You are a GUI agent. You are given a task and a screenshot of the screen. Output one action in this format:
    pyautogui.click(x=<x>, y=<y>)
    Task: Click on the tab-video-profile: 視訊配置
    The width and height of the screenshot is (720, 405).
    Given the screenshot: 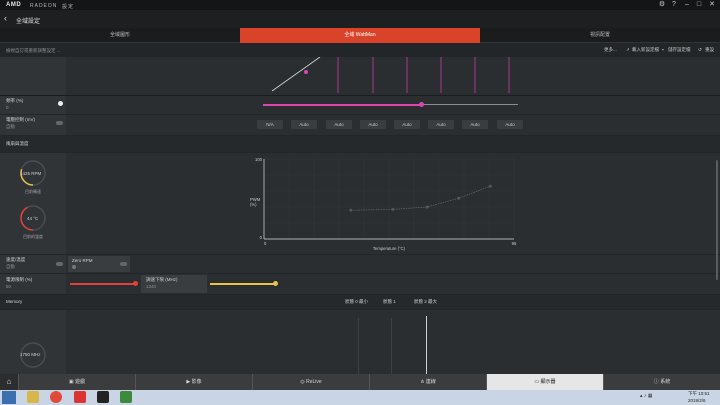 What is the action you would take?
    pyautogui.click(x=600, y=35)
    